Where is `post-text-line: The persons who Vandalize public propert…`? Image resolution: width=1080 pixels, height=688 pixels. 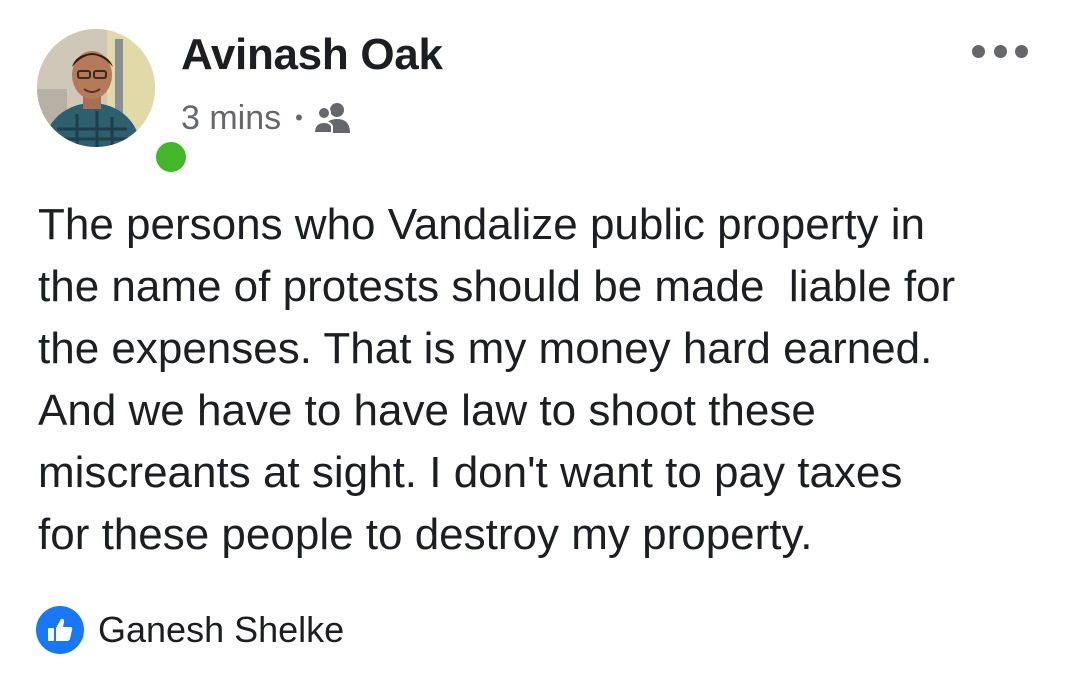 post-text-line: The persons who Vandalize public propert… is located at coordinates (482, 224).